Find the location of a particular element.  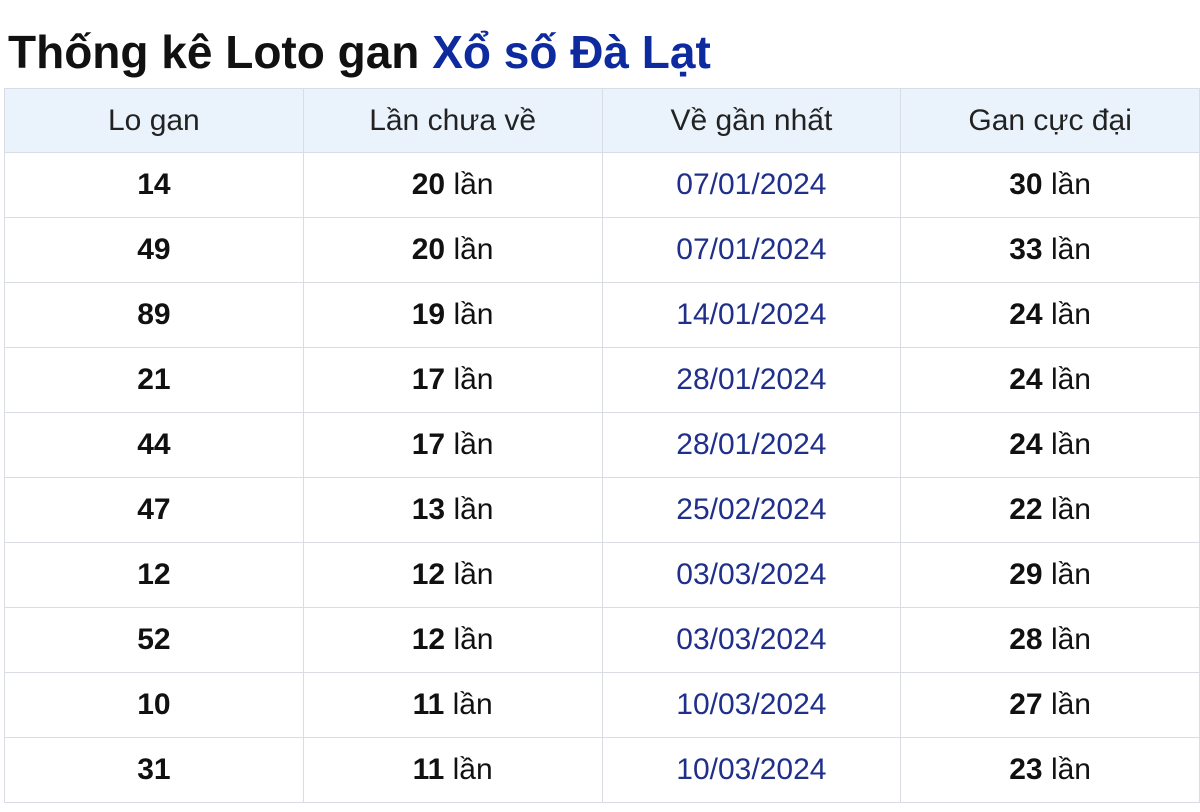

ve-gan-nhat-date: 14/01/2024 is located at coordinates (751, 314).